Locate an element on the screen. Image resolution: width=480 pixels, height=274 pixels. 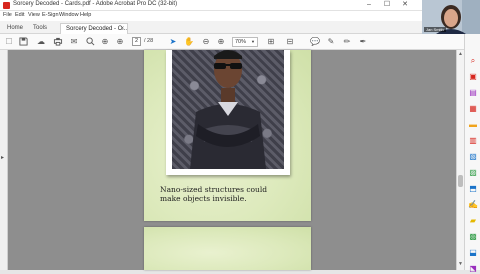
page-number-input: 2 is located at coordinates (136, 41).